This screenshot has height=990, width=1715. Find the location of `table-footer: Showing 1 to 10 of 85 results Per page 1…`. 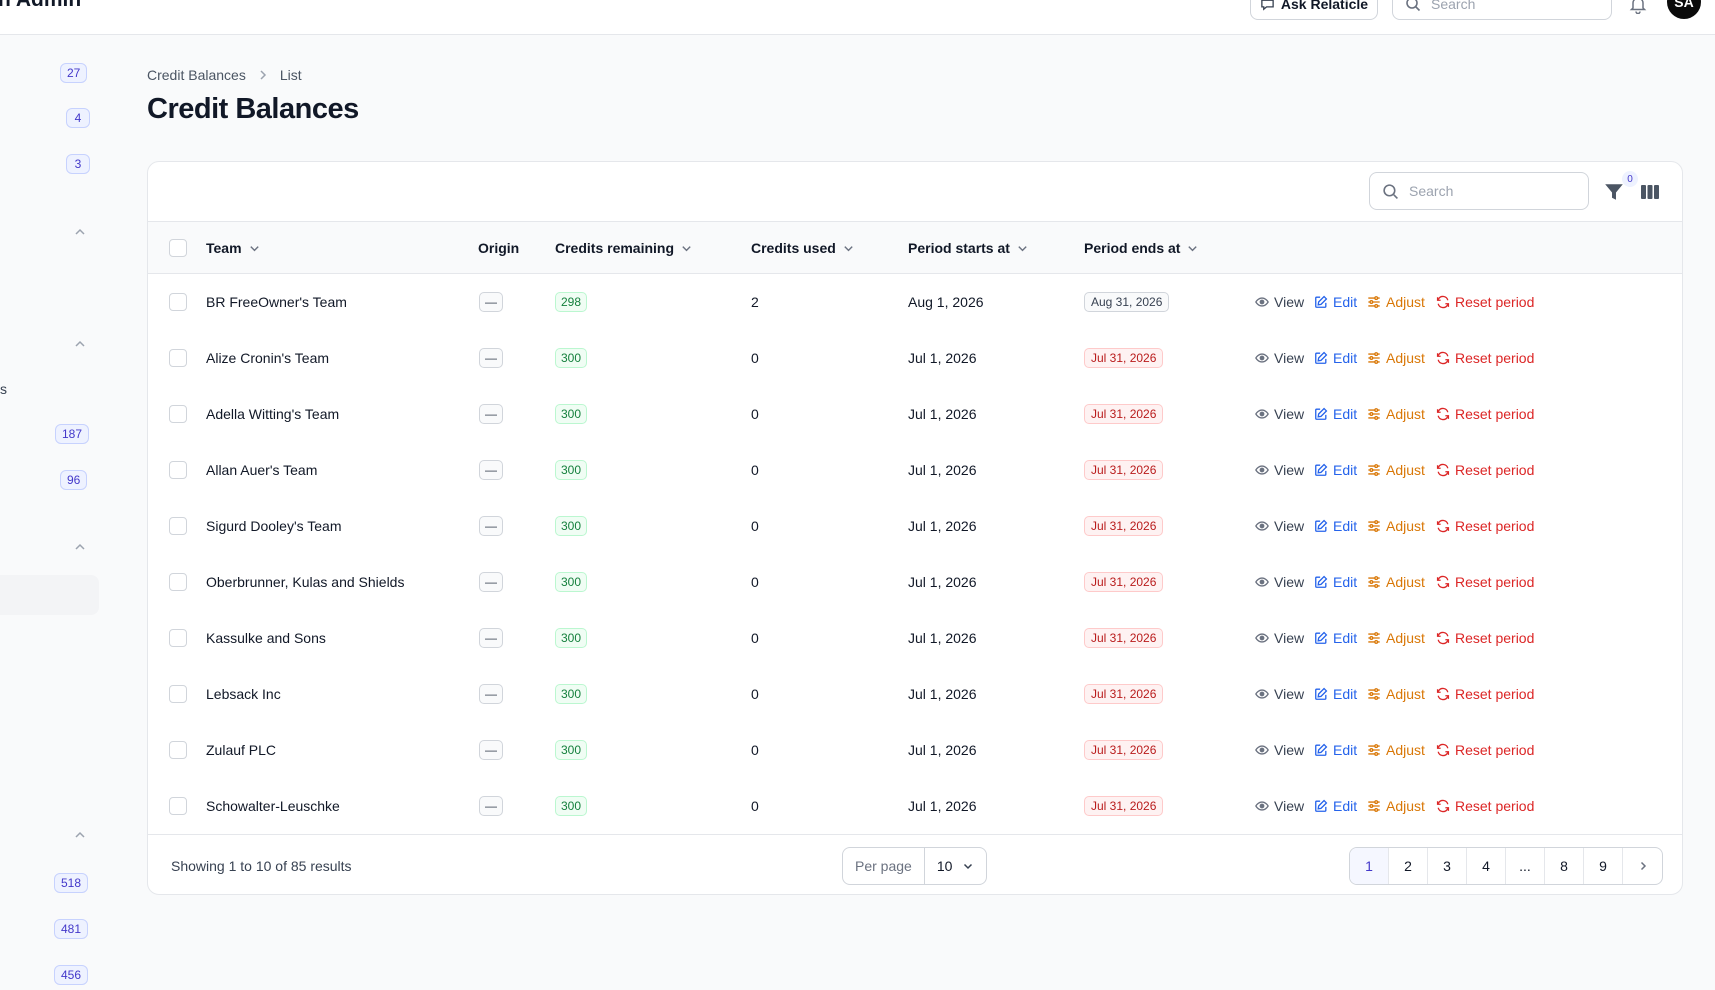

table-footer: Showing 1 to 10 of 85 results Per page 1… is located at coordinates (915, 864).